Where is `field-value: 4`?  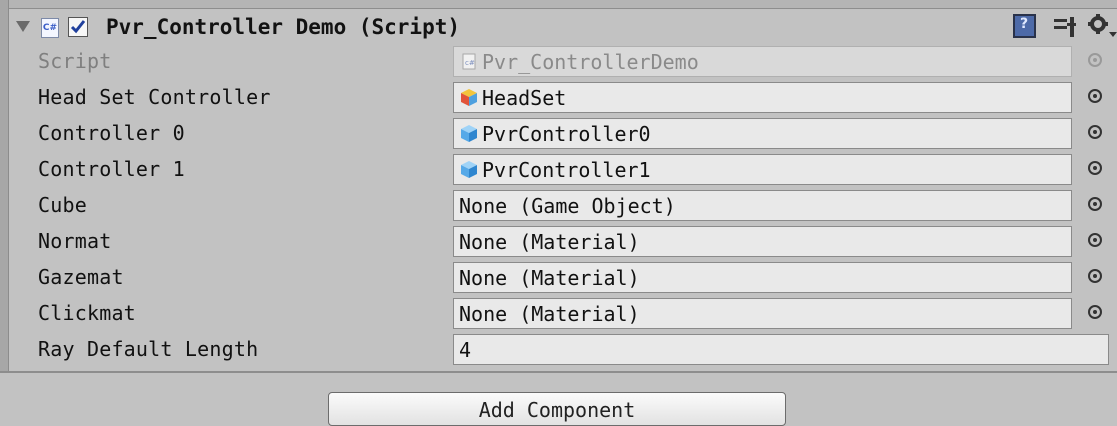 field-value: 4 is located at coordinates (465, 350).